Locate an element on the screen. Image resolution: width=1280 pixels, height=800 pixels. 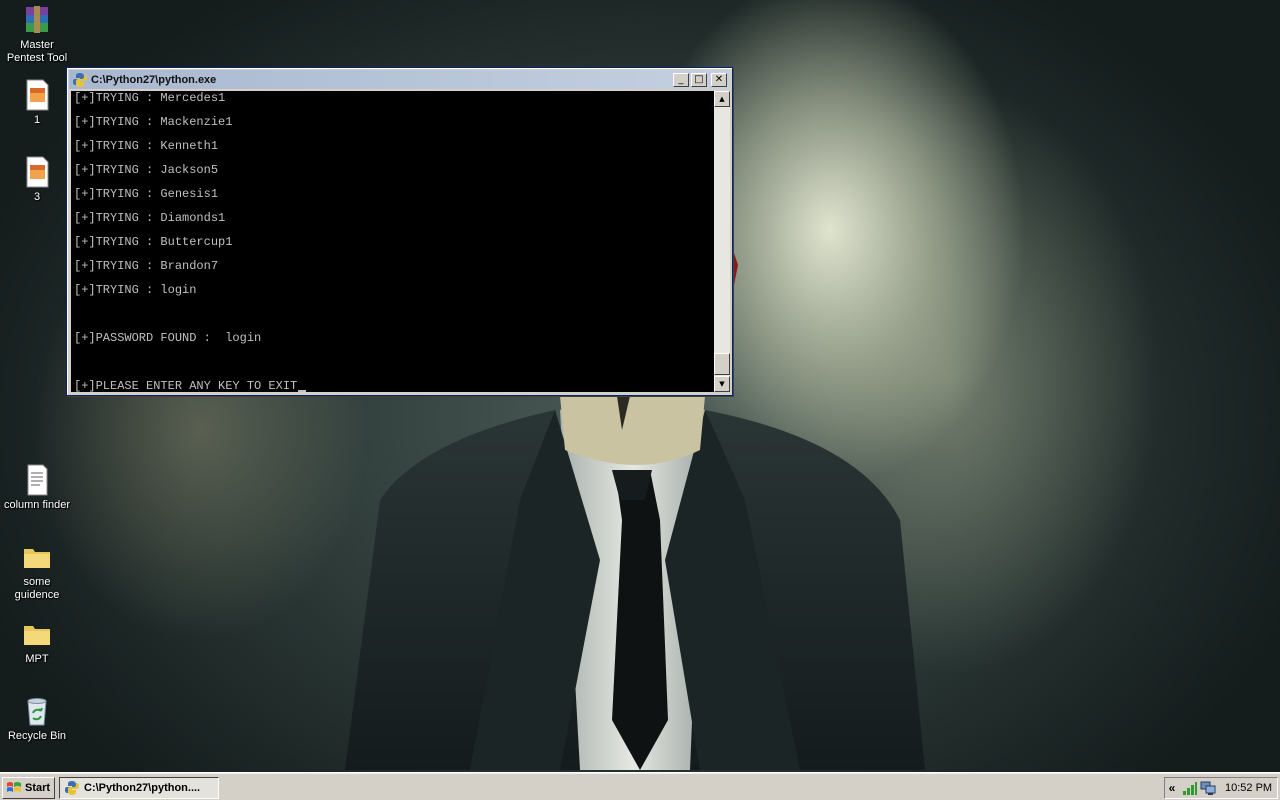
console-line: [+]PLEASE ENTER ANY KEY TO EXIT is located at coordinates (394, 386).